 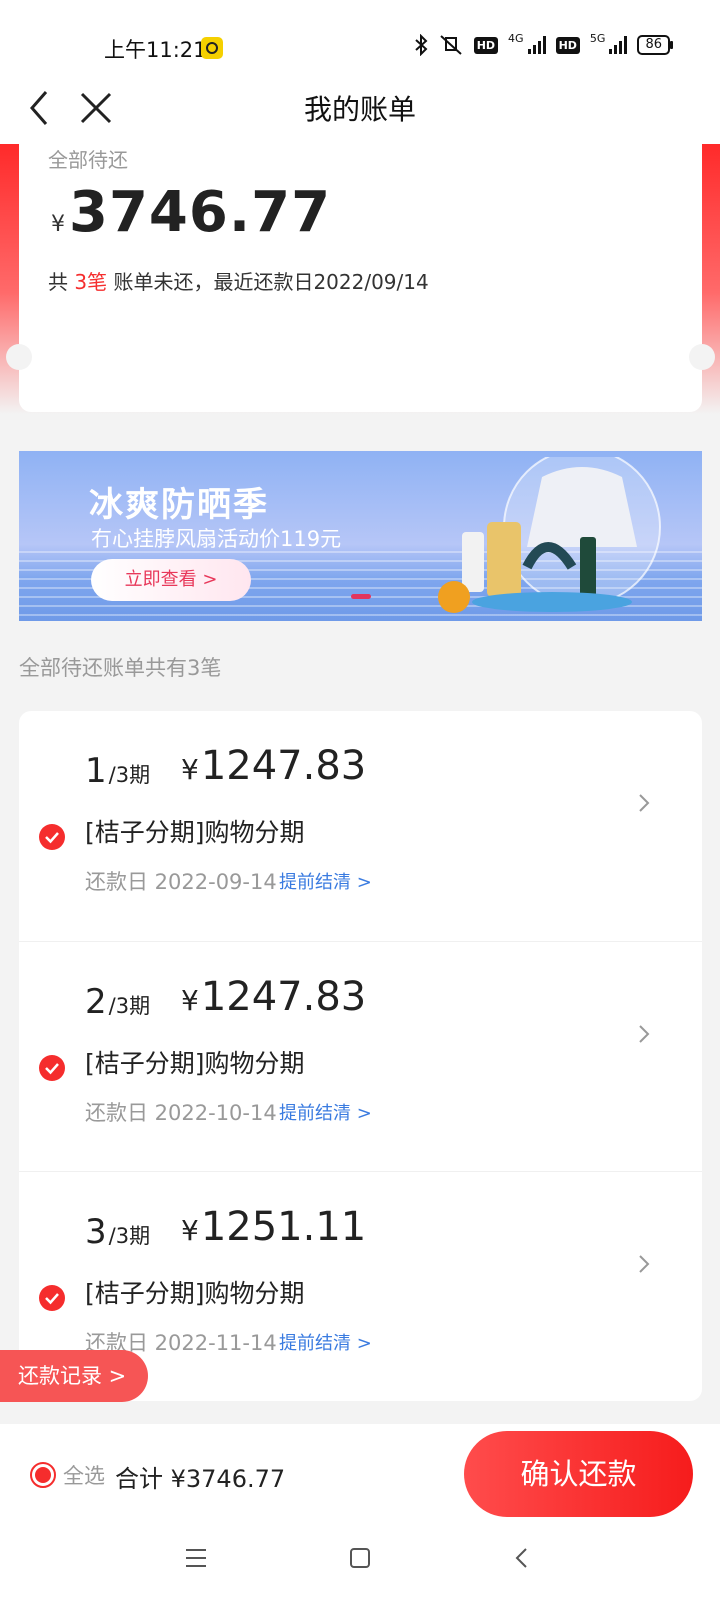 What do you see at coordinates (486, 45) in the screenshot?
I see `hd-icon: HD` at bounding box center [486, 45].